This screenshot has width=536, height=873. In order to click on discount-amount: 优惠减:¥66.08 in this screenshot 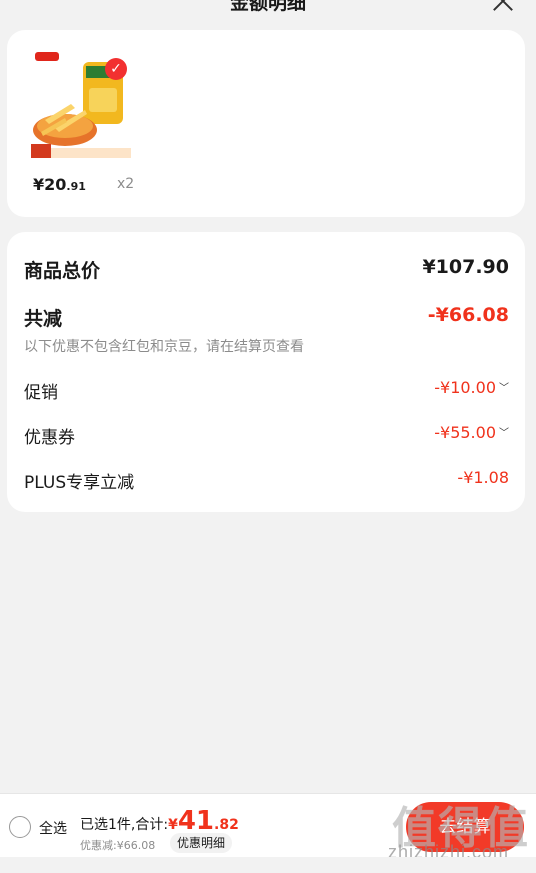, I will do `click(118, 845)`.